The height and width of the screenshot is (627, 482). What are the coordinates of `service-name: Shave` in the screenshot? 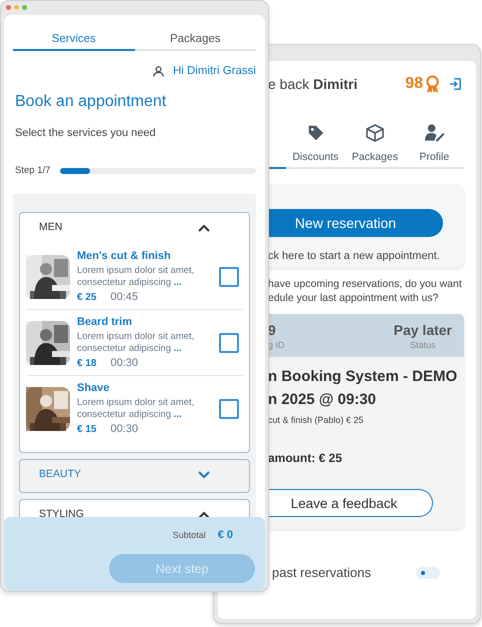 It's located at (93, 388).